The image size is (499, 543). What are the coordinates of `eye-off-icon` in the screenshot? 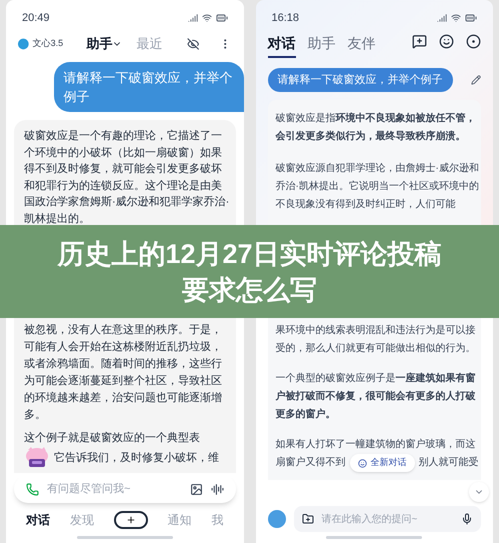 It's located at (193, 44).